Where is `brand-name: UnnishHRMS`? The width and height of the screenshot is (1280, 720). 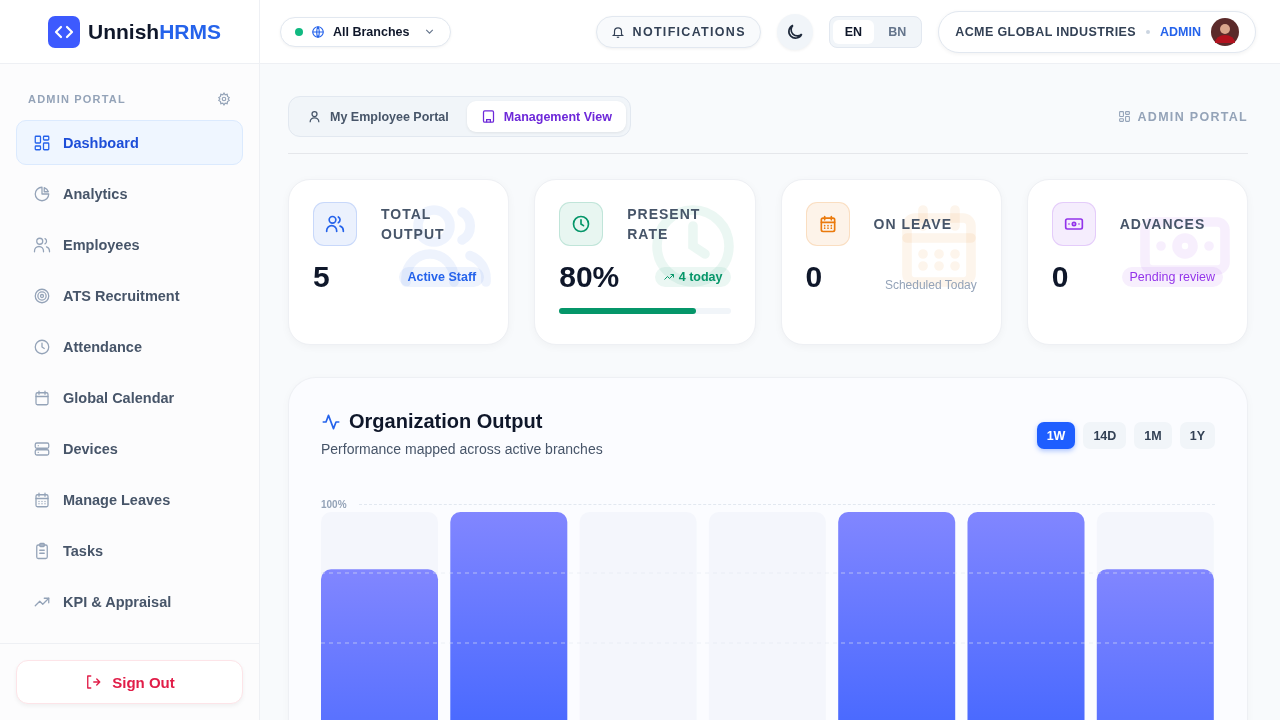 brand-name: UnnishHRMS is located at coordinates (154, 31).